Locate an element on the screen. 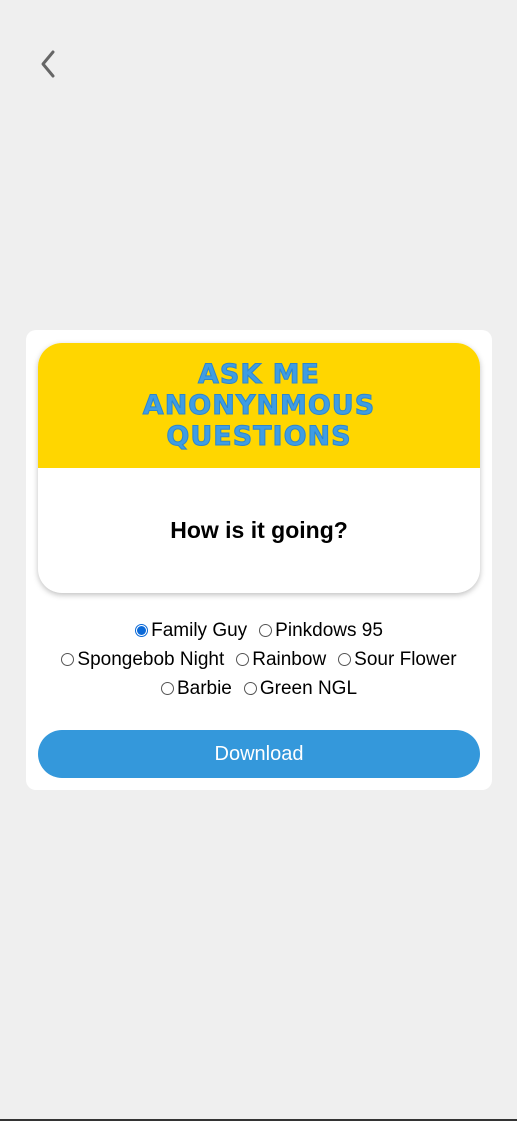 The width and height of the screenshot is (517, 1121). theme-row: Barbie Green NGL is located at coordinates (259, 688).